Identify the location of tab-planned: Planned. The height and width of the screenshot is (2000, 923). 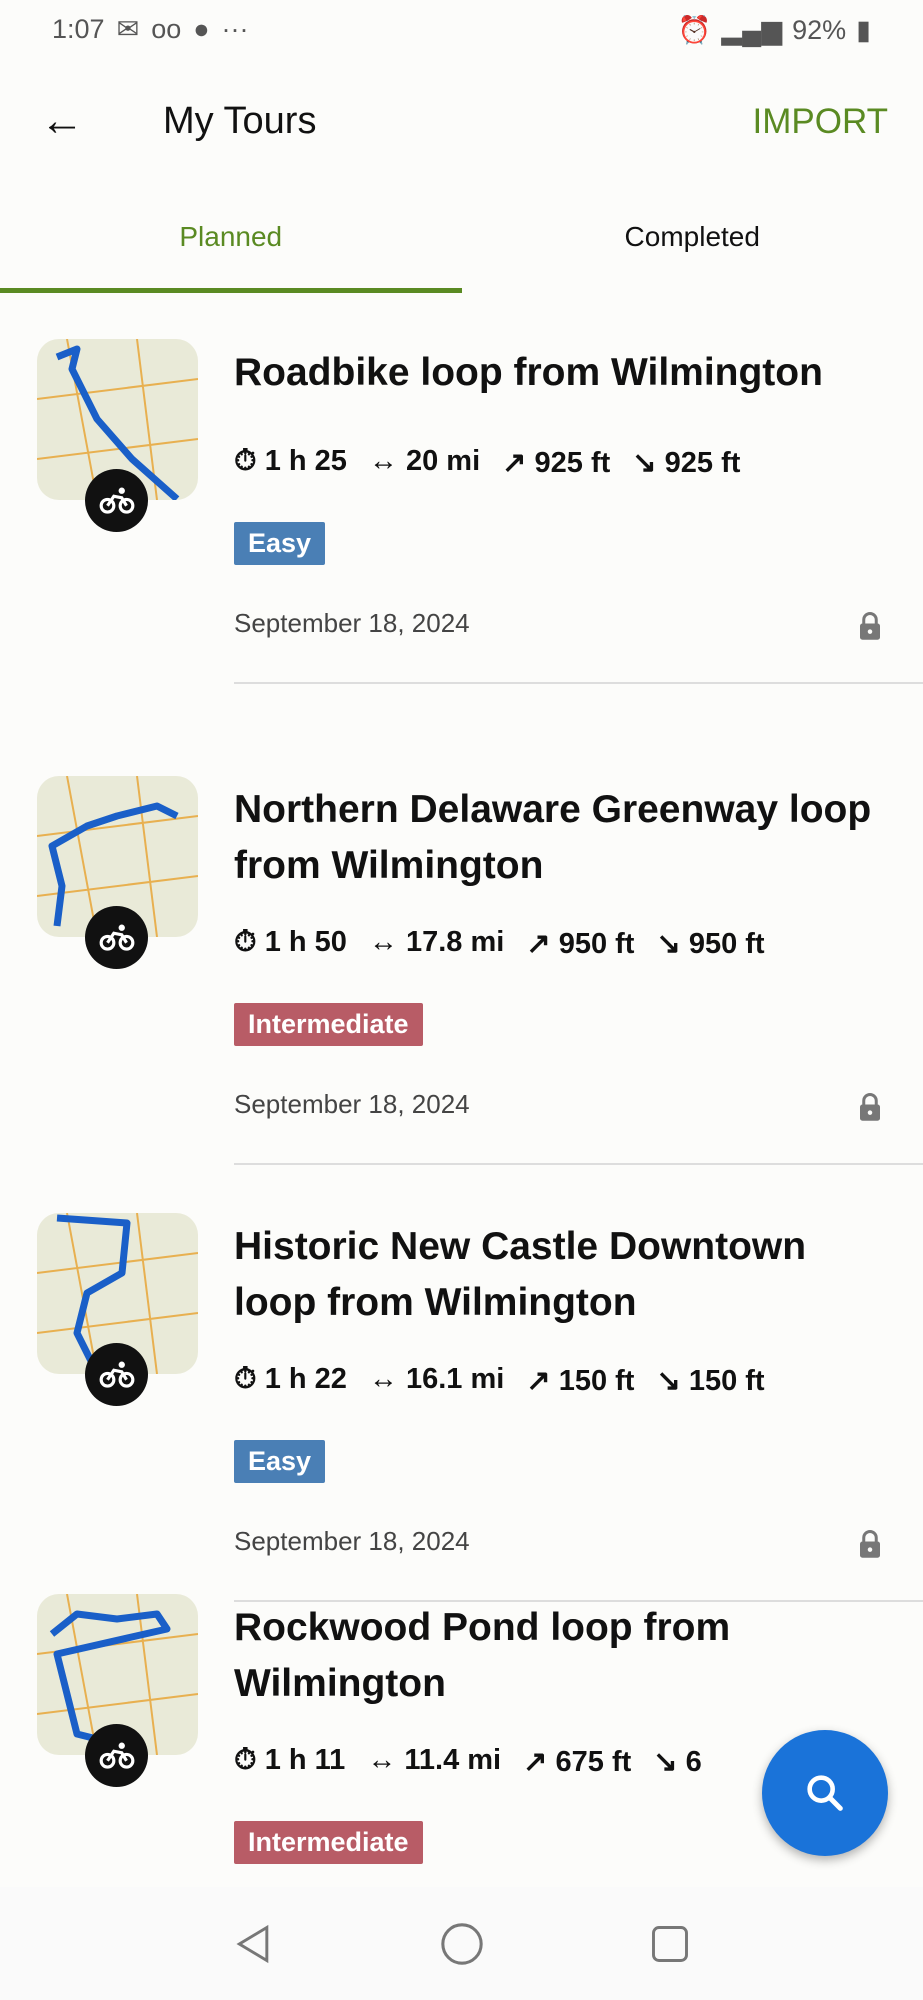
(231, 240).